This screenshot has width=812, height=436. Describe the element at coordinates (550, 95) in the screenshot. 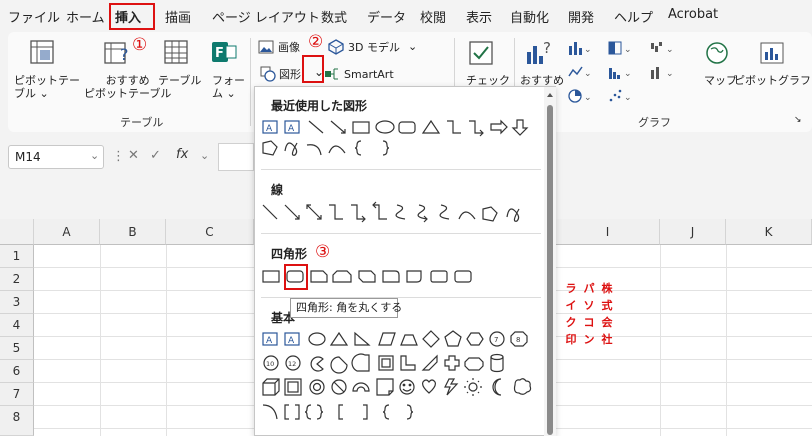

I see `scroll-up-arrow-icon` at that location.